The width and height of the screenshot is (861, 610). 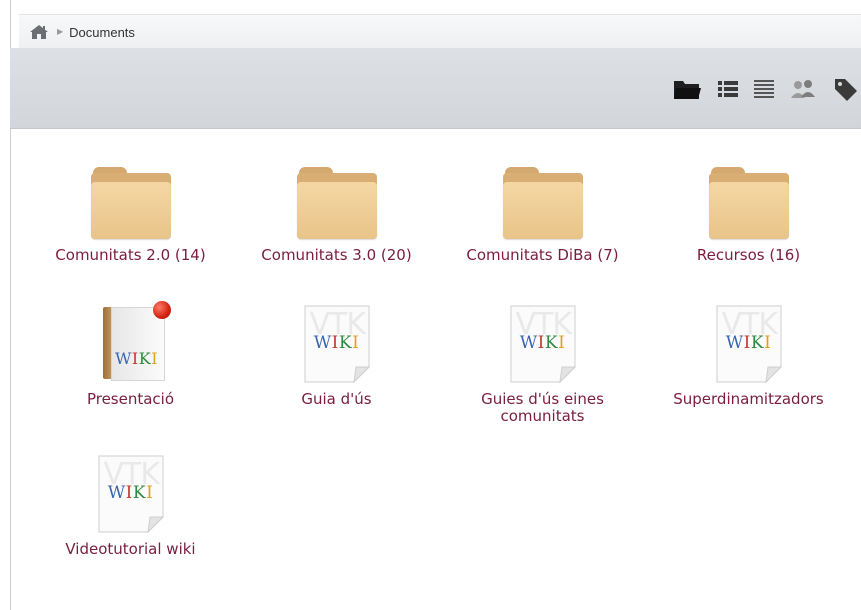 I want to click on compact-list-view-button, so click(x=764, y=91).